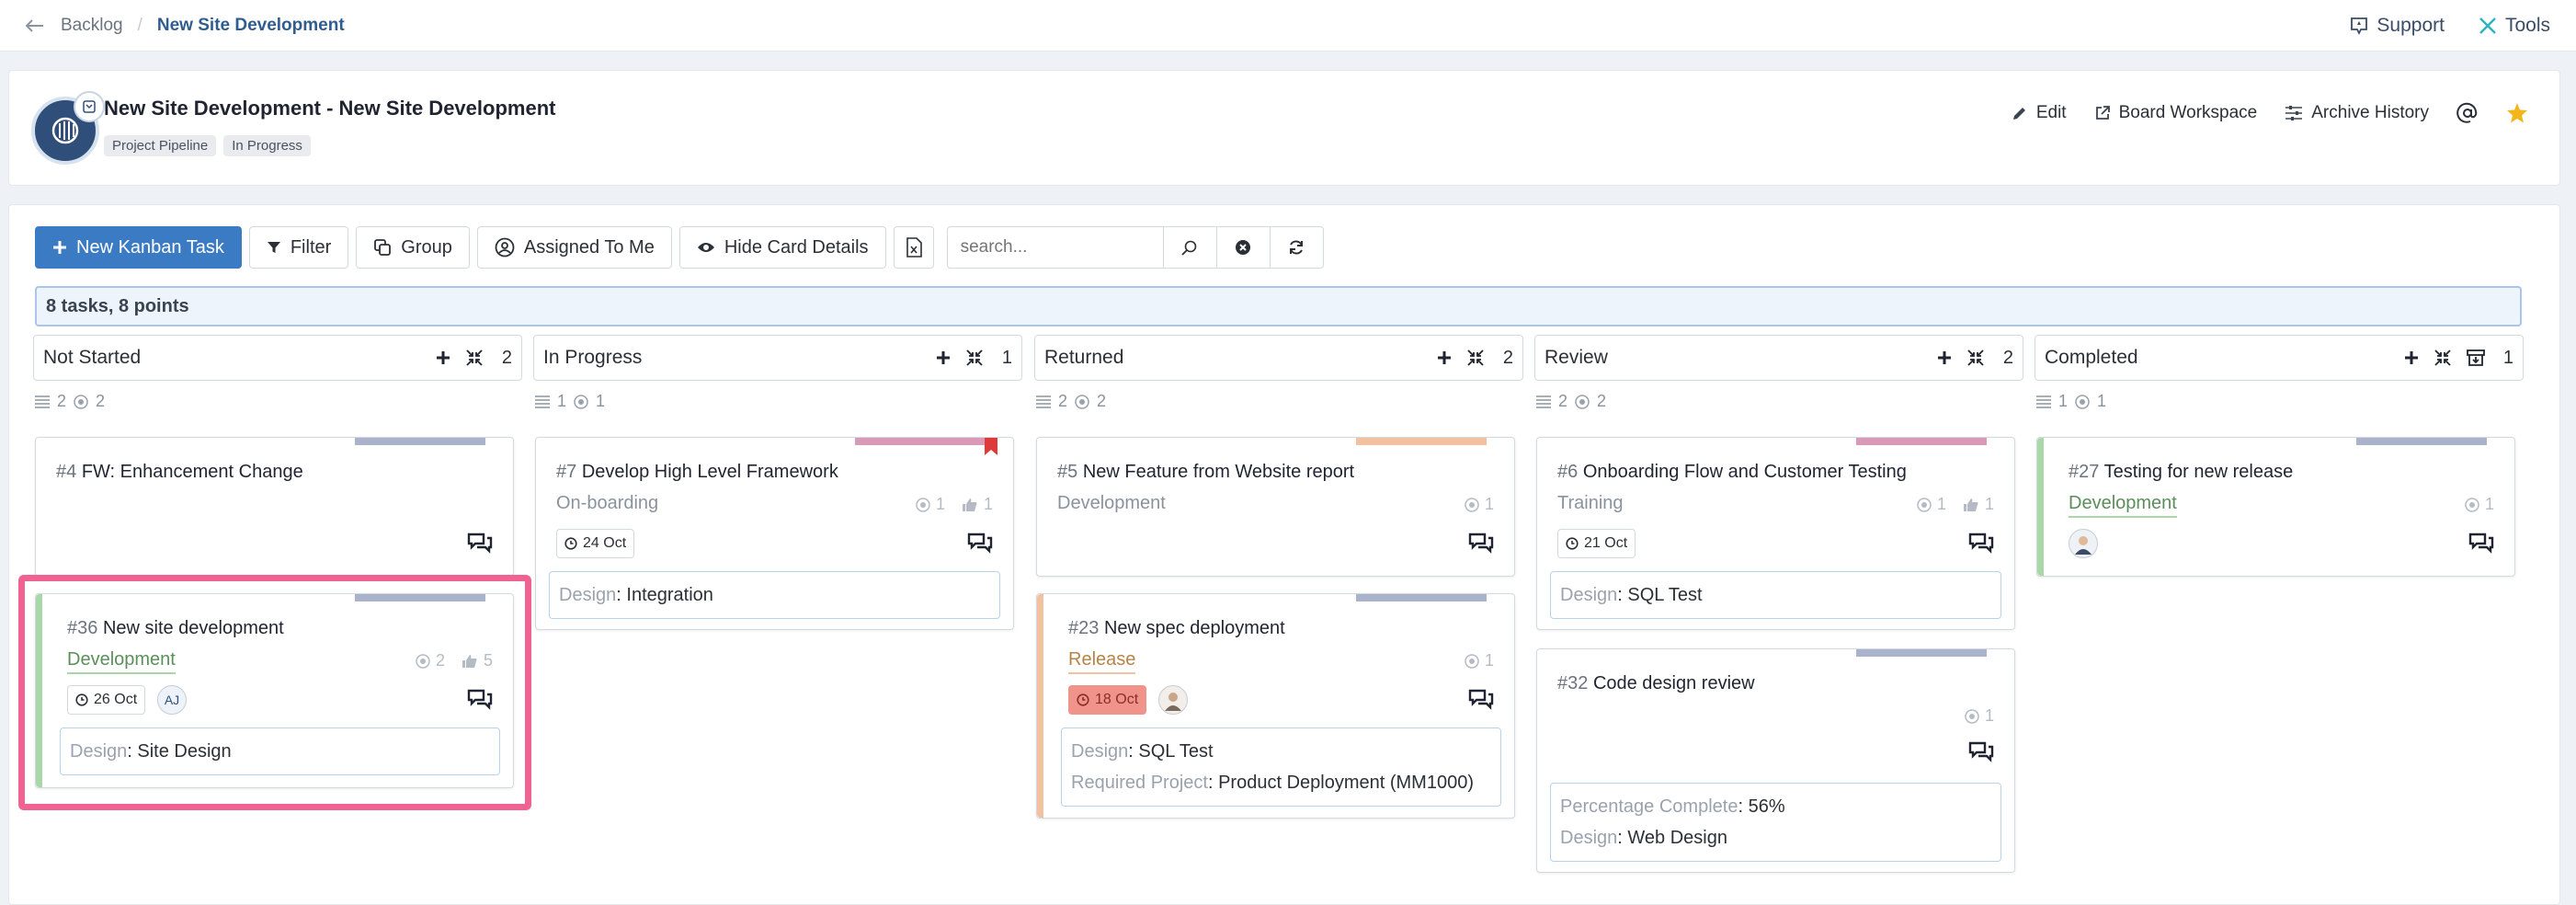 Image resolution: width=2576 pixels, height=905 pixels. What do you see at coordinates (92, 26) in the screenshot?
I see `breadcrumb-backlog: Backlog` at bounding box center [92, 26].